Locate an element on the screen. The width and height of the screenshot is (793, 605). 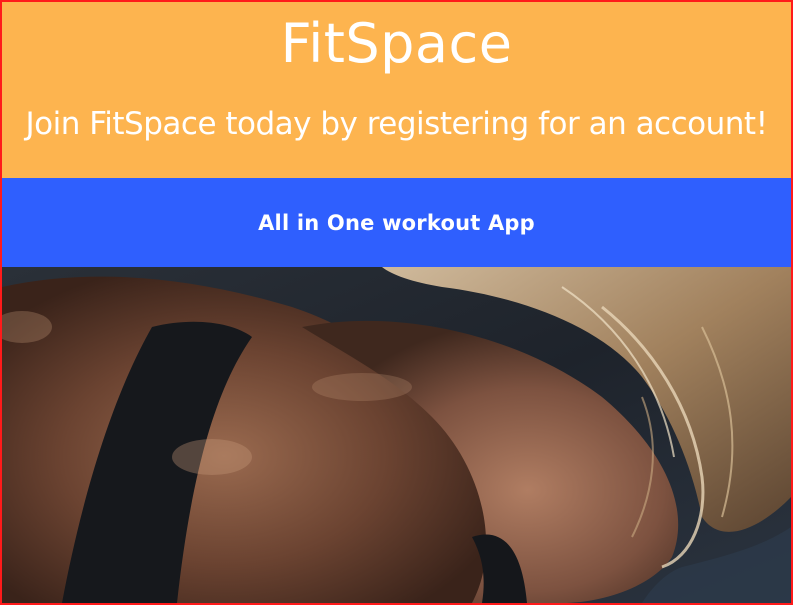
feature-banner: All in One workout App is located at coordinates (396, 222).